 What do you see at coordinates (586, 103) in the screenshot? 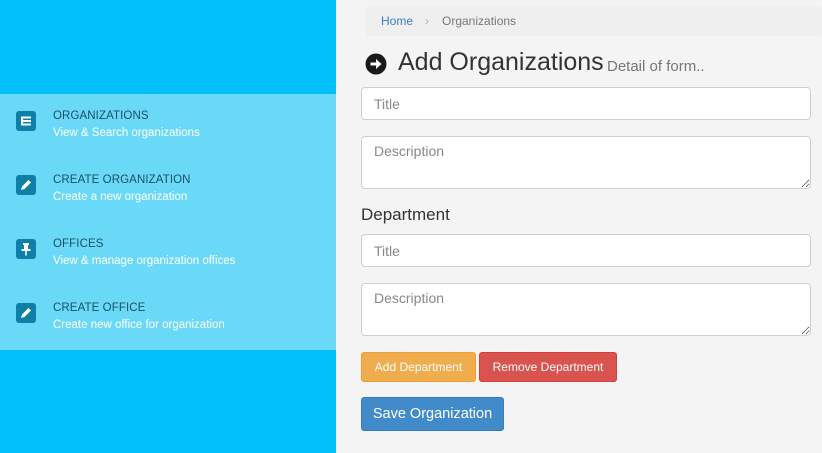
I see `organization-title-input` at bounding box center [586, 103].